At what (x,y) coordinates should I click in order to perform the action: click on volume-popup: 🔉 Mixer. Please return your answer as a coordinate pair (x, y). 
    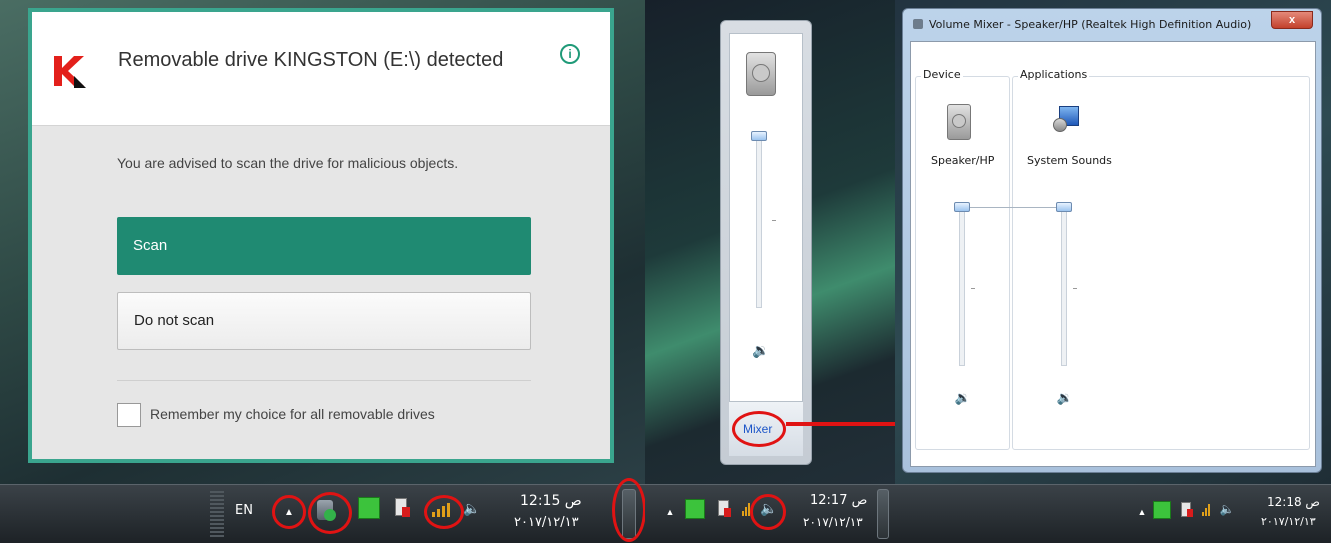
    Looking at the image, I should click on (766, 242).